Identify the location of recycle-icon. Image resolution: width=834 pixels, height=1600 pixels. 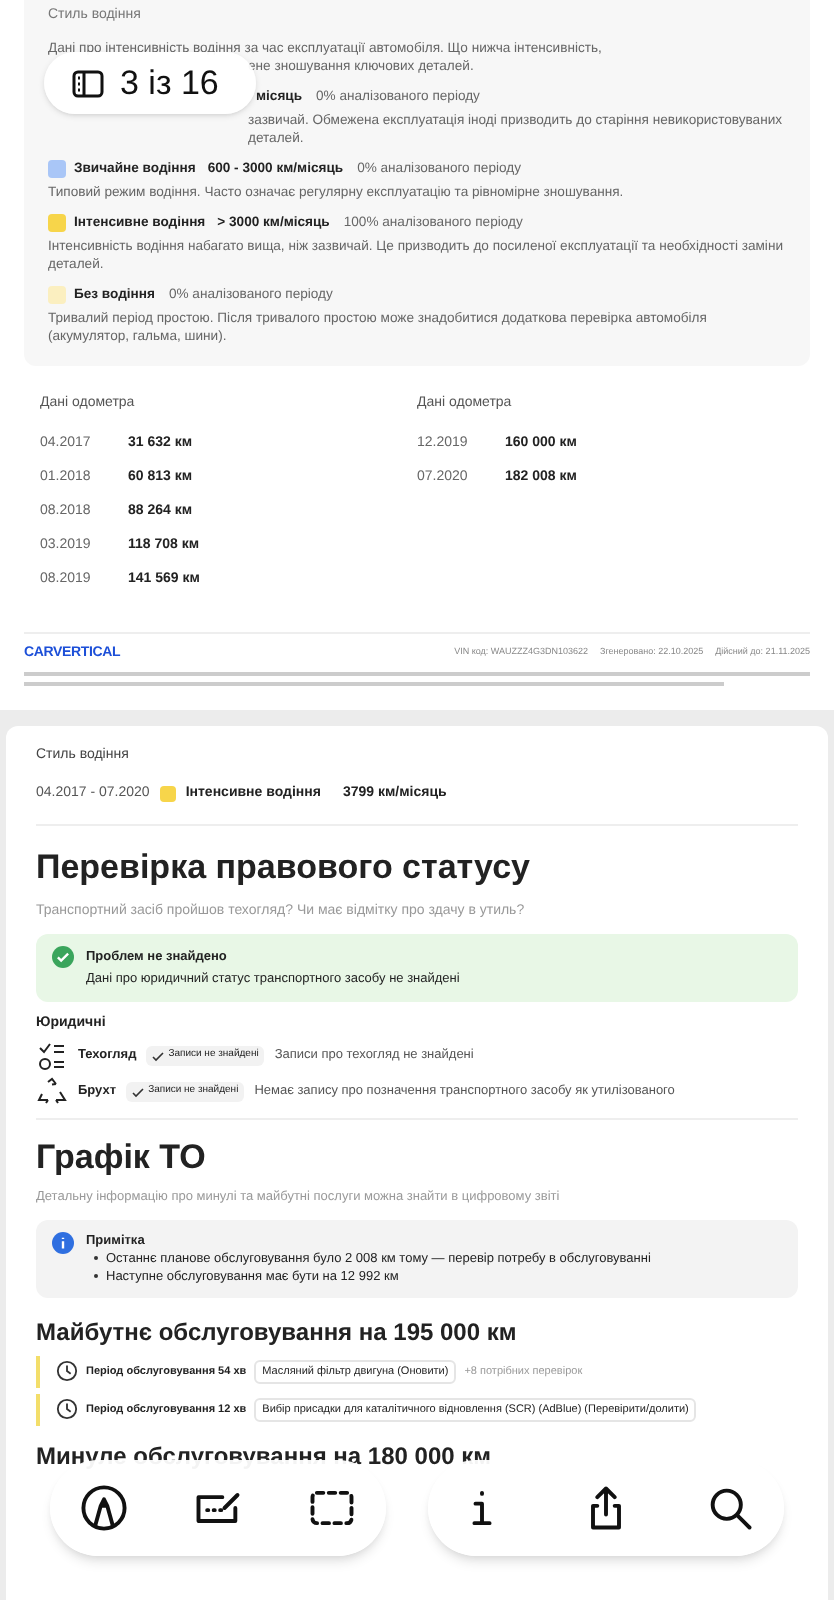
(52, 1092).